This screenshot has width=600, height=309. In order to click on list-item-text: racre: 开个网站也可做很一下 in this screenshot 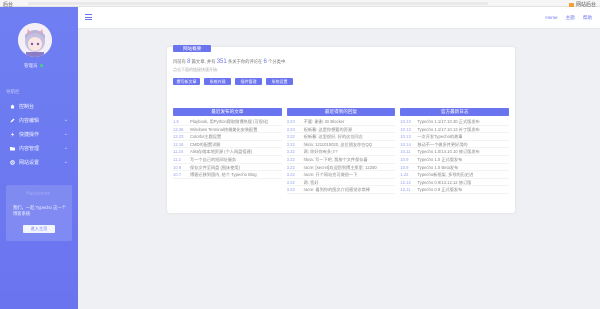, I will do `click(330, 175)`.